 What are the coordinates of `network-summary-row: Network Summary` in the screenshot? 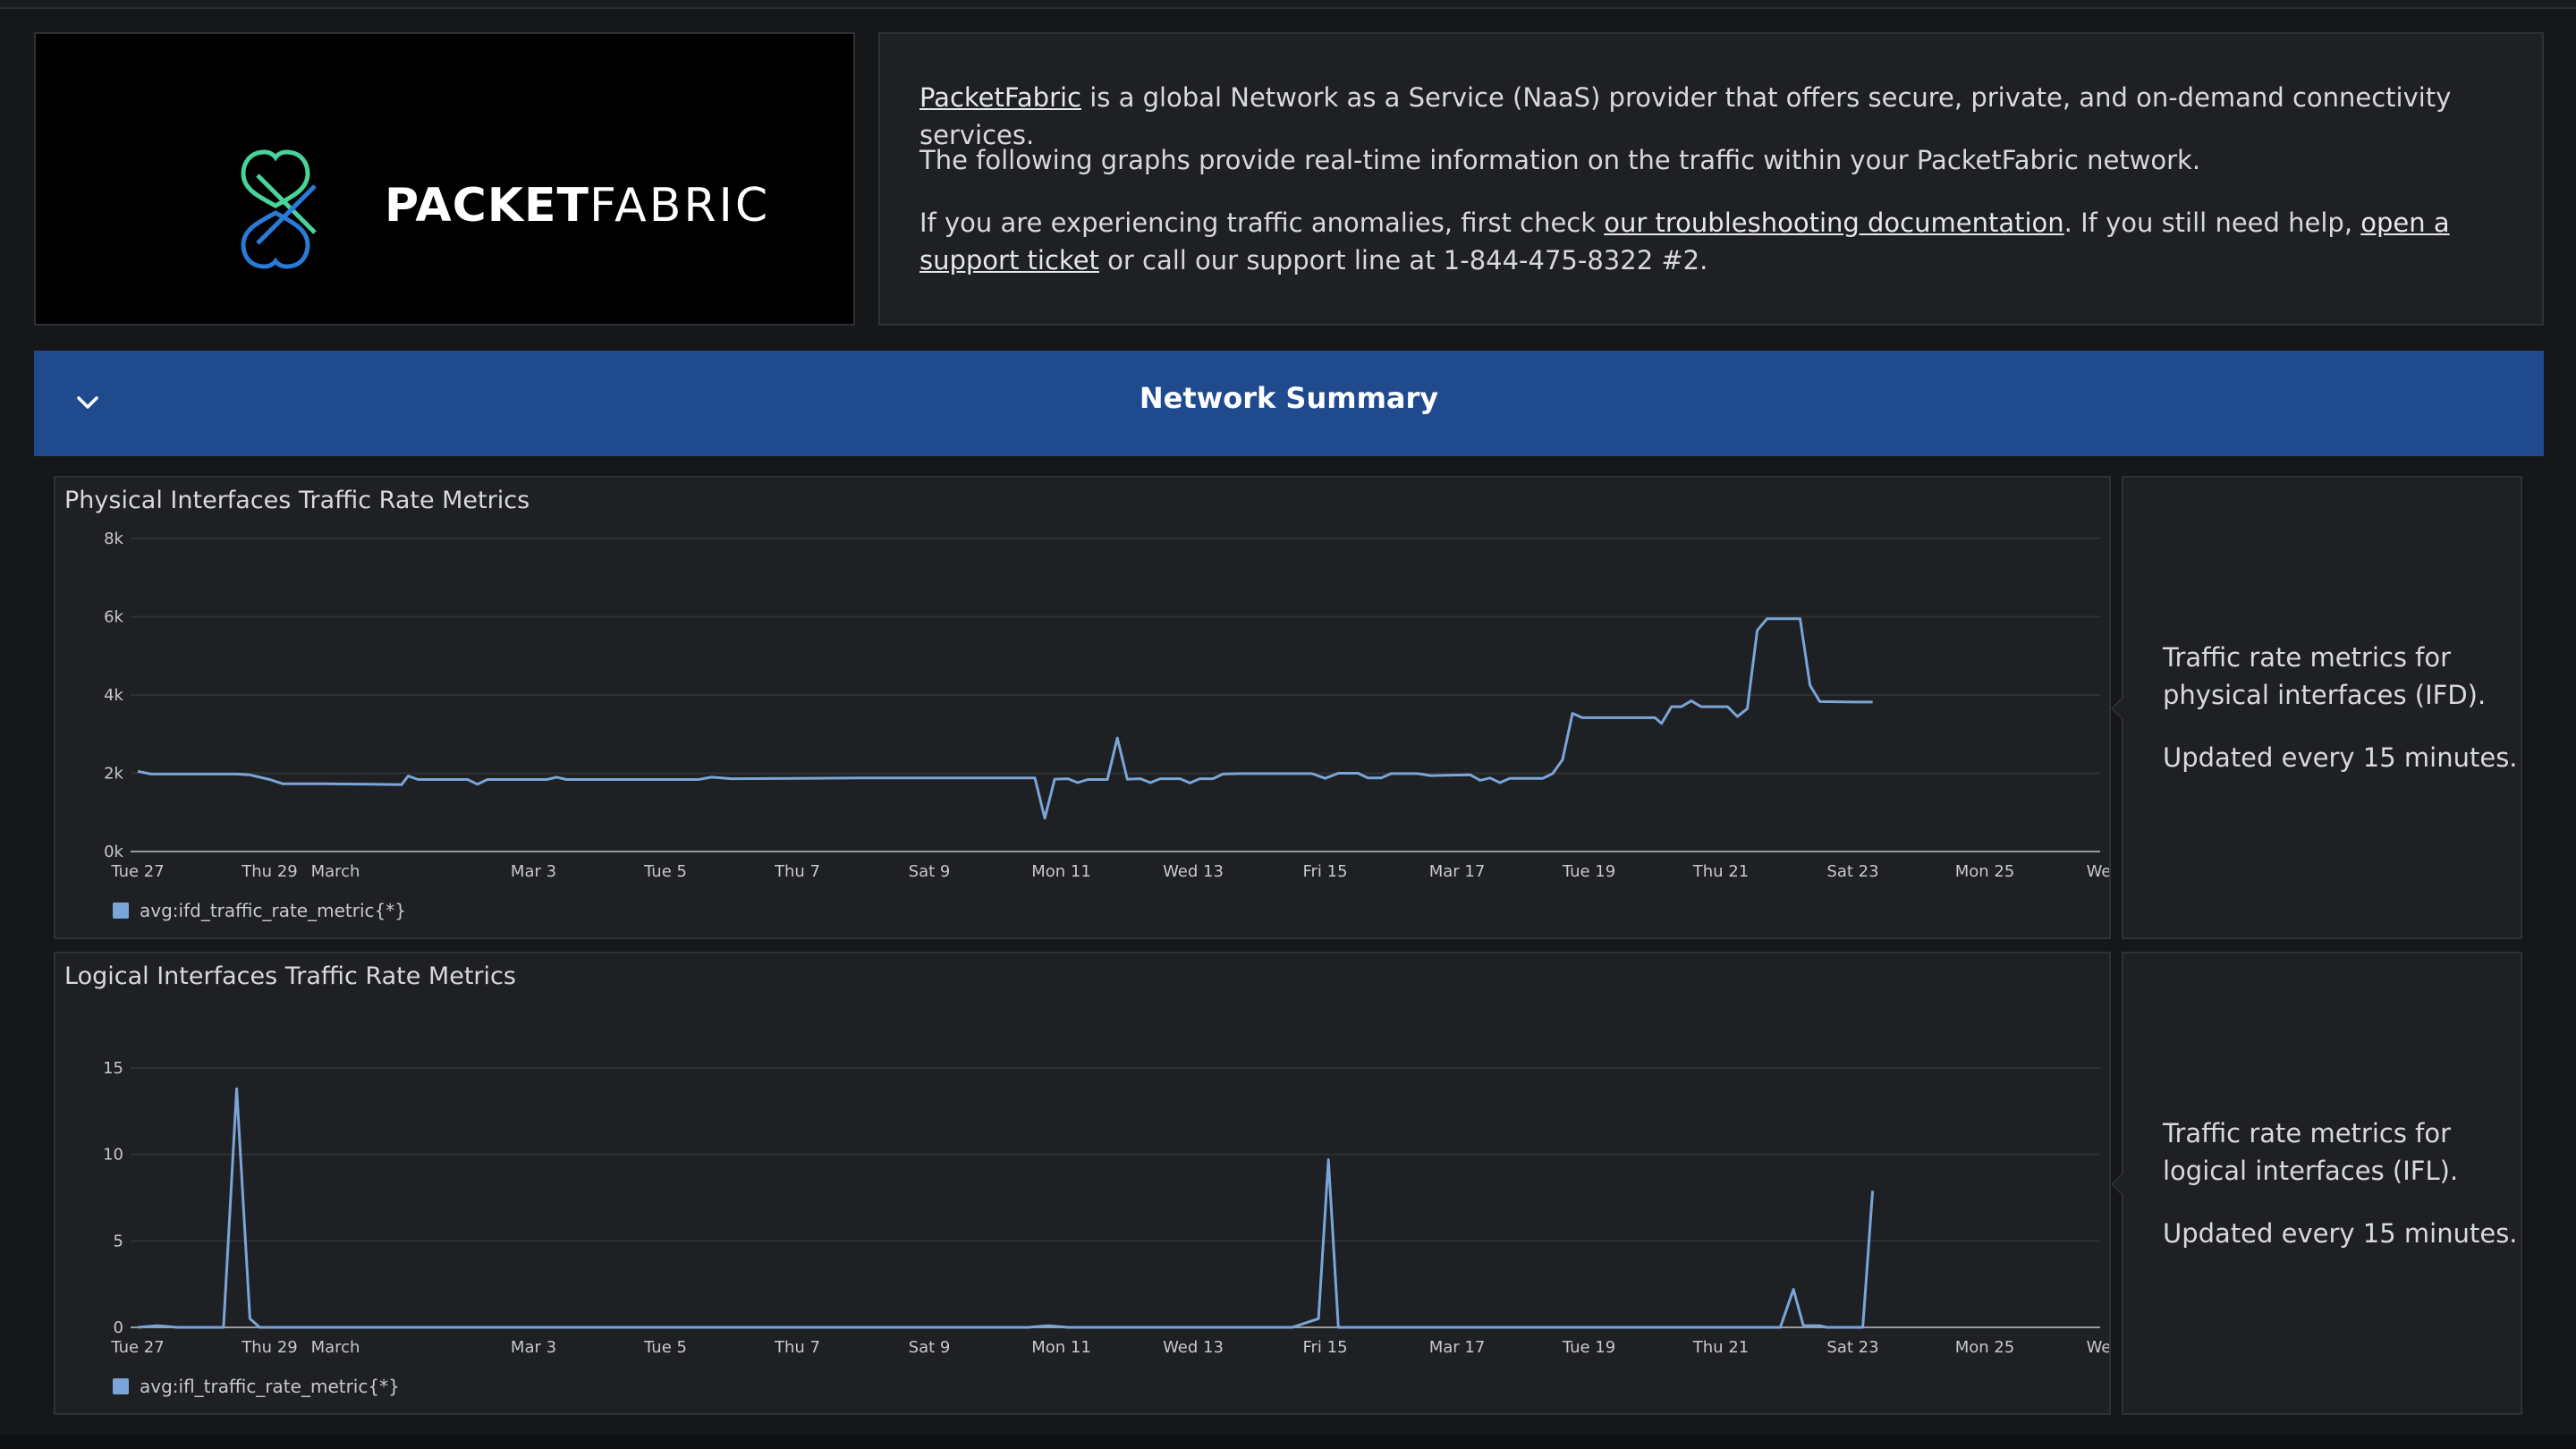 It's located at (1289, 403).